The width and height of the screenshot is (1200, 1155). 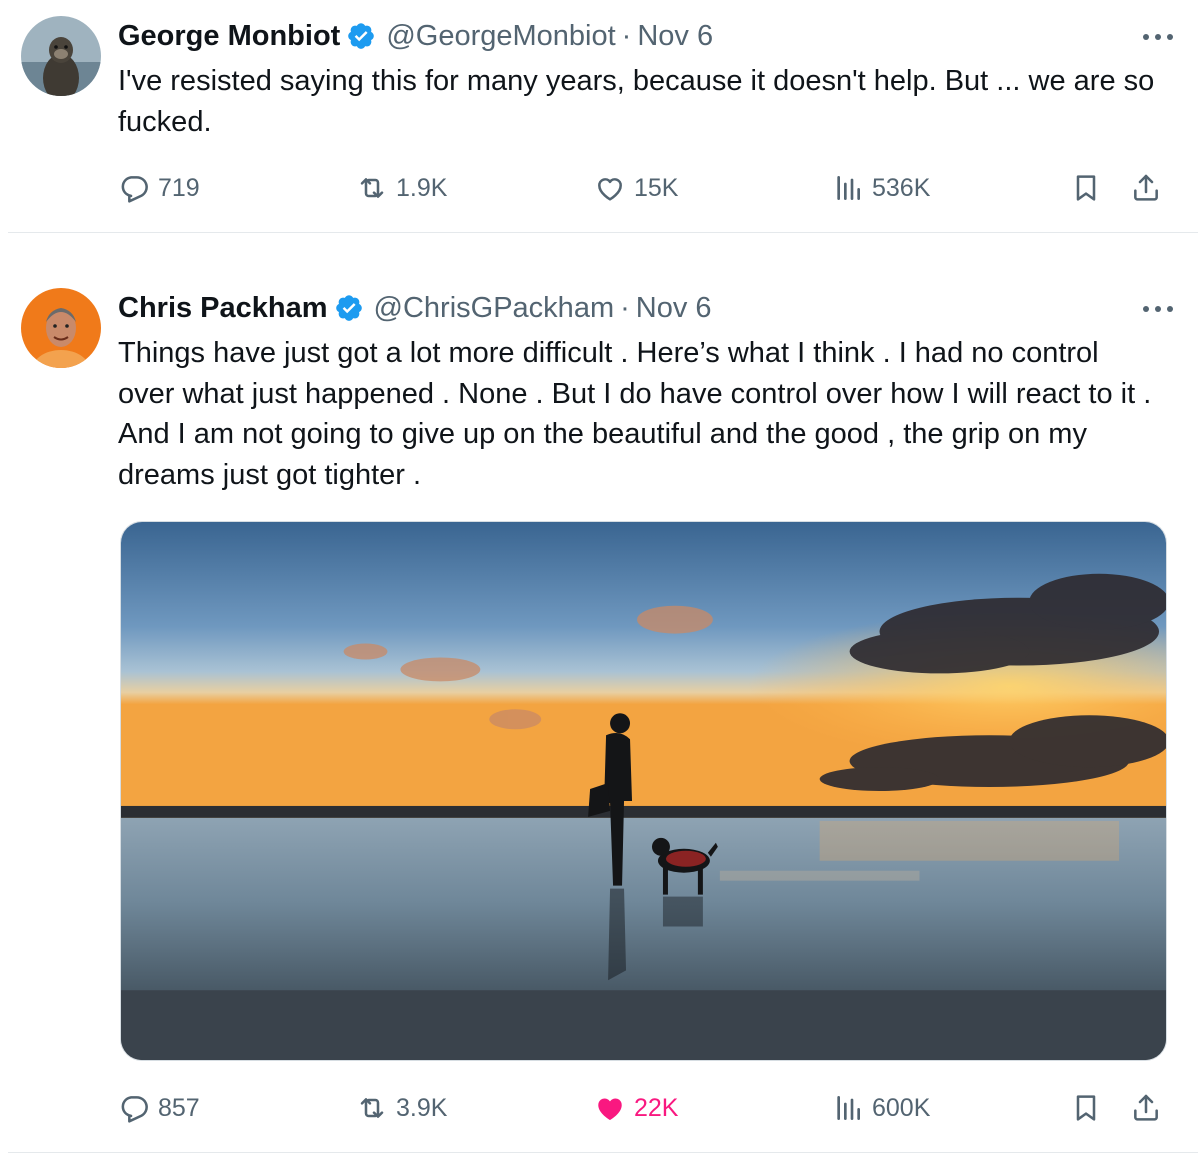 What do you see at coordinates (901, 187) in the screenshot?
I see `views-count: 536K` at bounding box center [901, 187].